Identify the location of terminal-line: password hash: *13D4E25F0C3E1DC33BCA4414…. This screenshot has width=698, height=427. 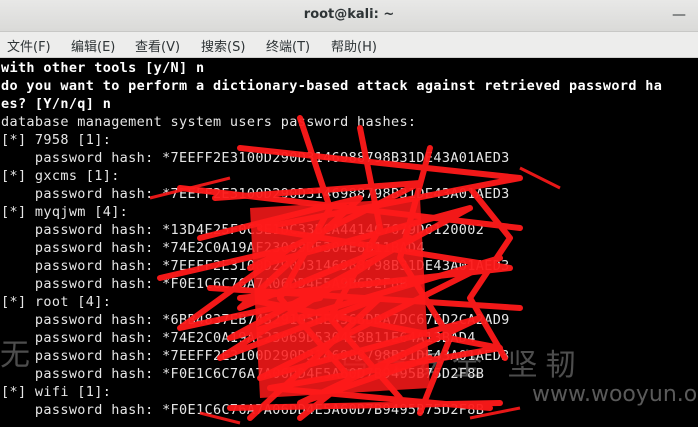
(243, 230).